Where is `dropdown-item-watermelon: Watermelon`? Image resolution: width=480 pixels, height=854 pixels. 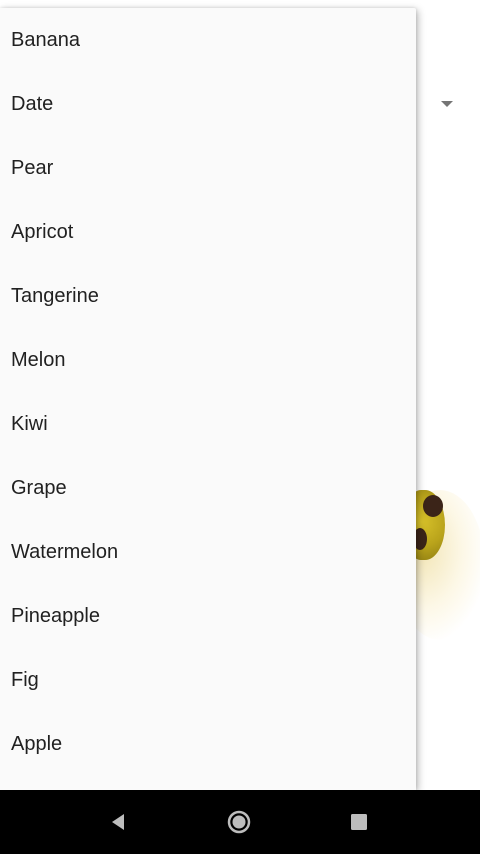
dropdown-item-watermelon: Watermelon is located at coordinates (208, 552).